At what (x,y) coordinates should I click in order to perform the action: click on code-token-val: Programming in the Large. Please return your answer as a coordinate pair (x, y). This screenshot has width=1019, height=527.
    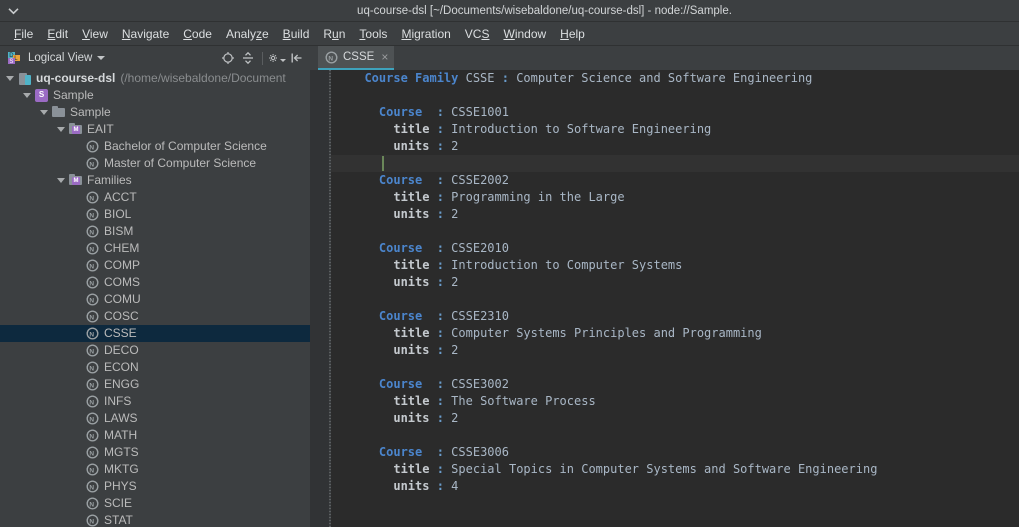
    Looking at the image, I should click on (534, 197).